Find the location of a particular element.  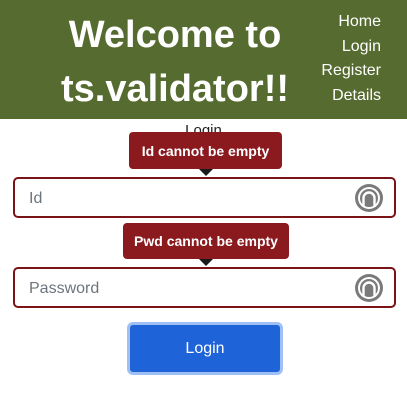

login-button: Login is located at coordinates (205, 348).